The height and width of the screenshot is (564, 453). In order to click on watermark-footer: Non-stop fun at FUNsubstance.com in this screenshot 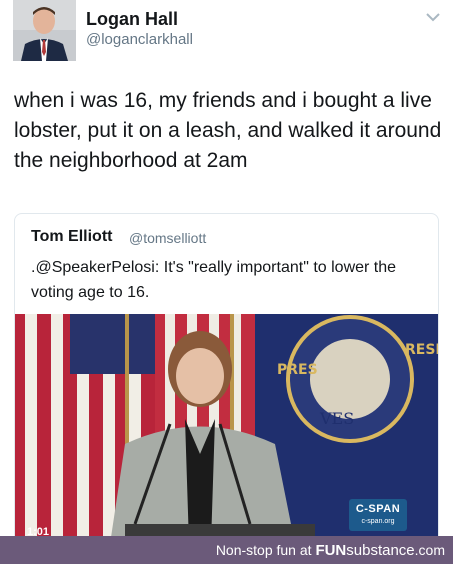, I will do `click(226, 550)`.